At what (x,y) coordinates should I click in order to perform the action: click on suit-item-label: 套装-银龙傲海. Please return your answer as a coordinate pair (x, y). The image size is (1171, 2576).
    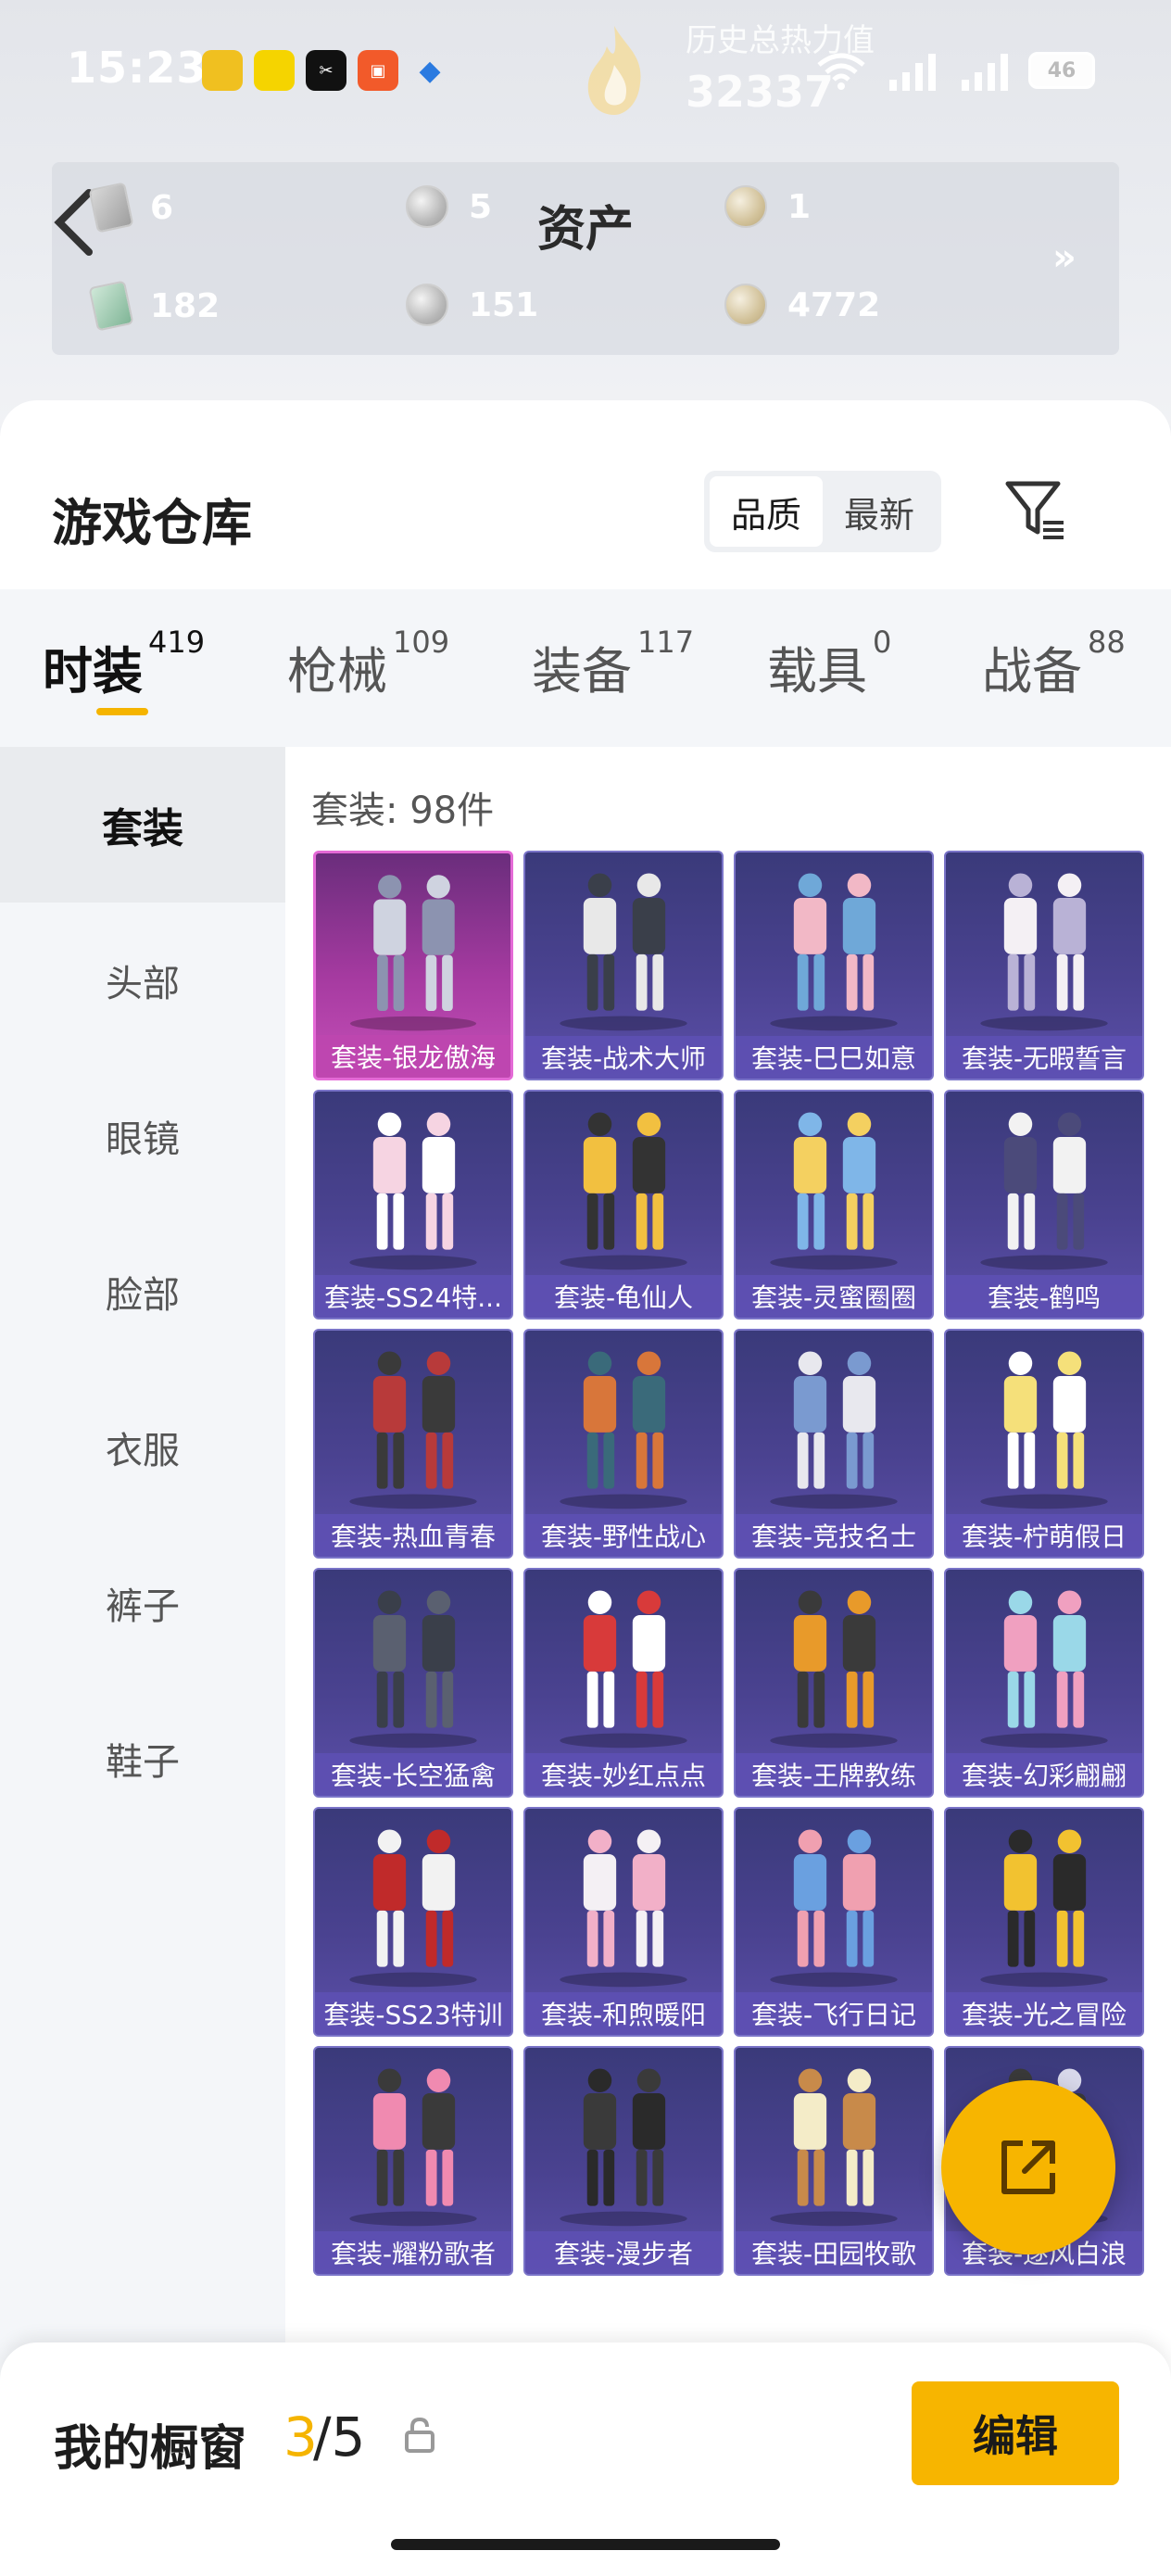
    Looking at the image, I should click on (413, 1056).